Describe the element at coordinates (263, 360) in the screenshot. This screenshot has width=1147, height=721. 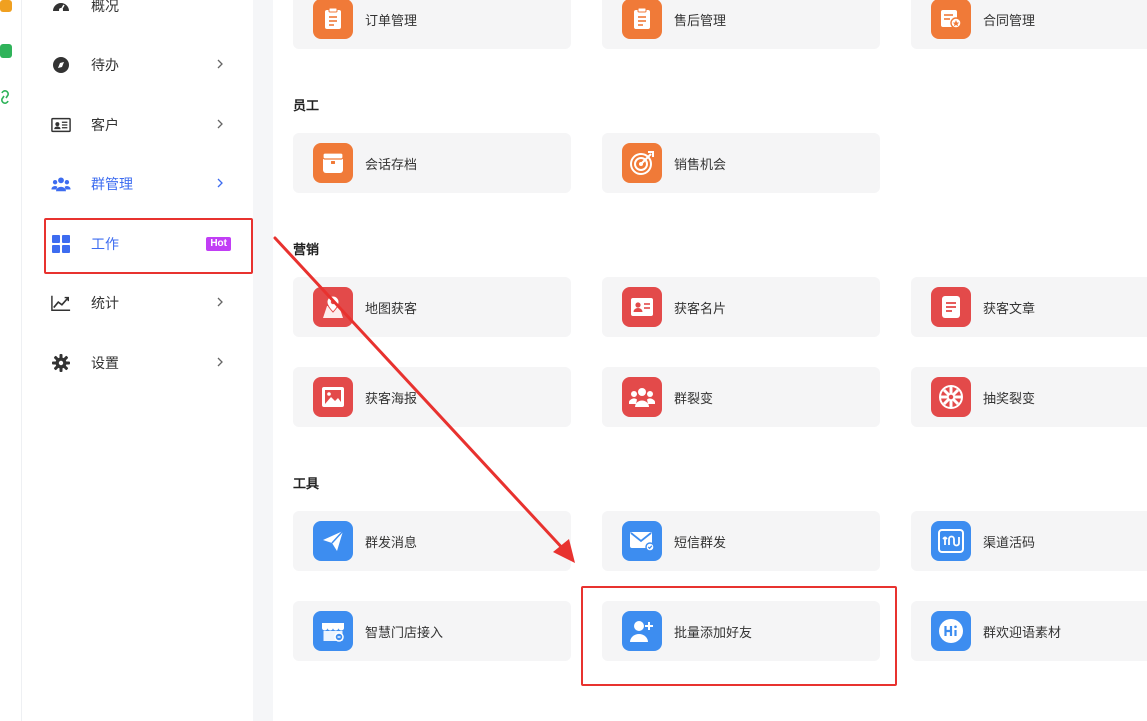
I see `sidebar-gutter` at that location.